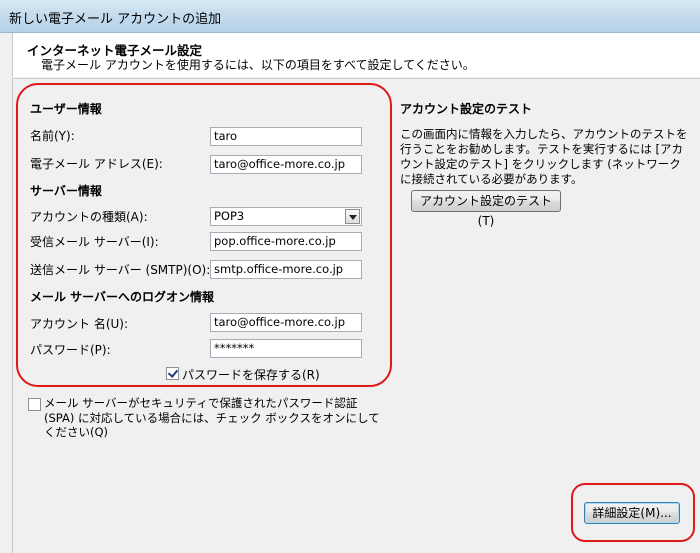 The height and width of the screenshot is (553, 700). I want to click on account-type-label: アカウントの種類(A):, so click(89, 217).